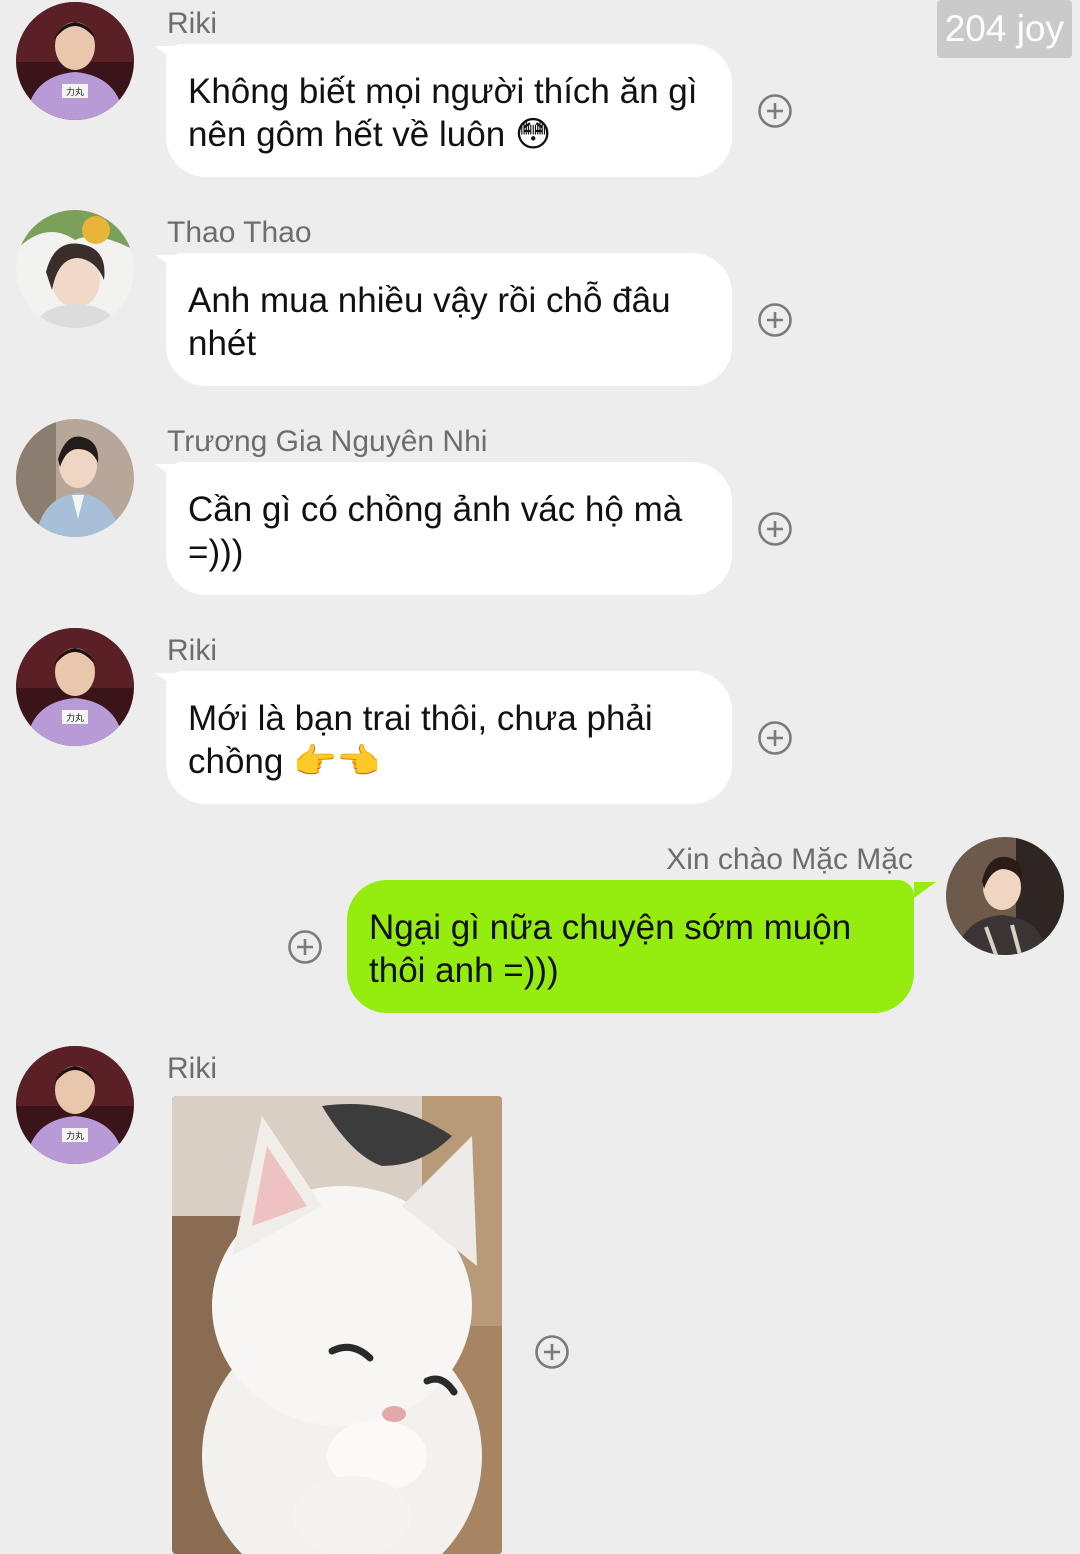  What do you see at coordinates (337, 762) in the screenshot?
I see `pointing-fingers-emoji: 👉👈` at bounding box center [337, 762].